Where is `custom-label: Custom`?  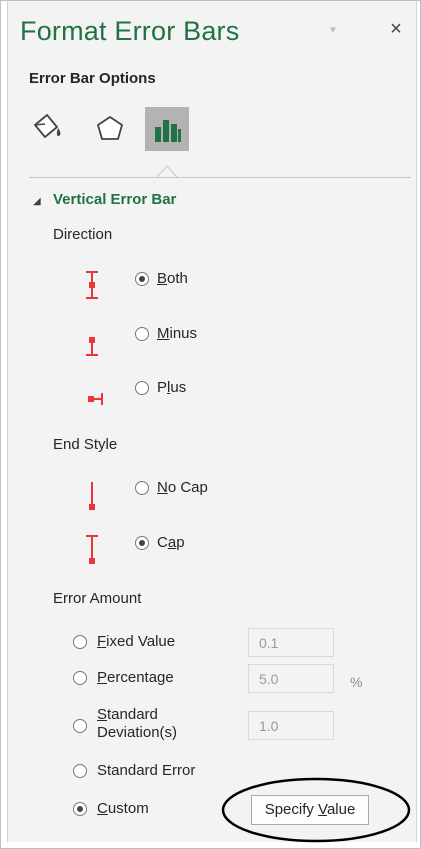 custom-label: Custom is located at coordinates (123, 809).